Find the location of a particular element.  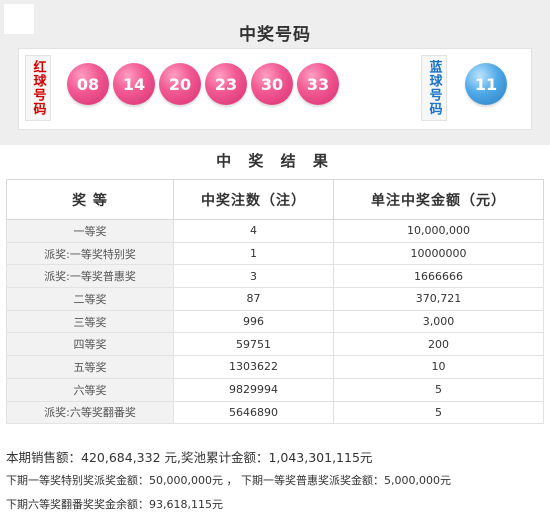

table-row: 一等奖 4 10,000,000 is located at coordinates (275, 231).